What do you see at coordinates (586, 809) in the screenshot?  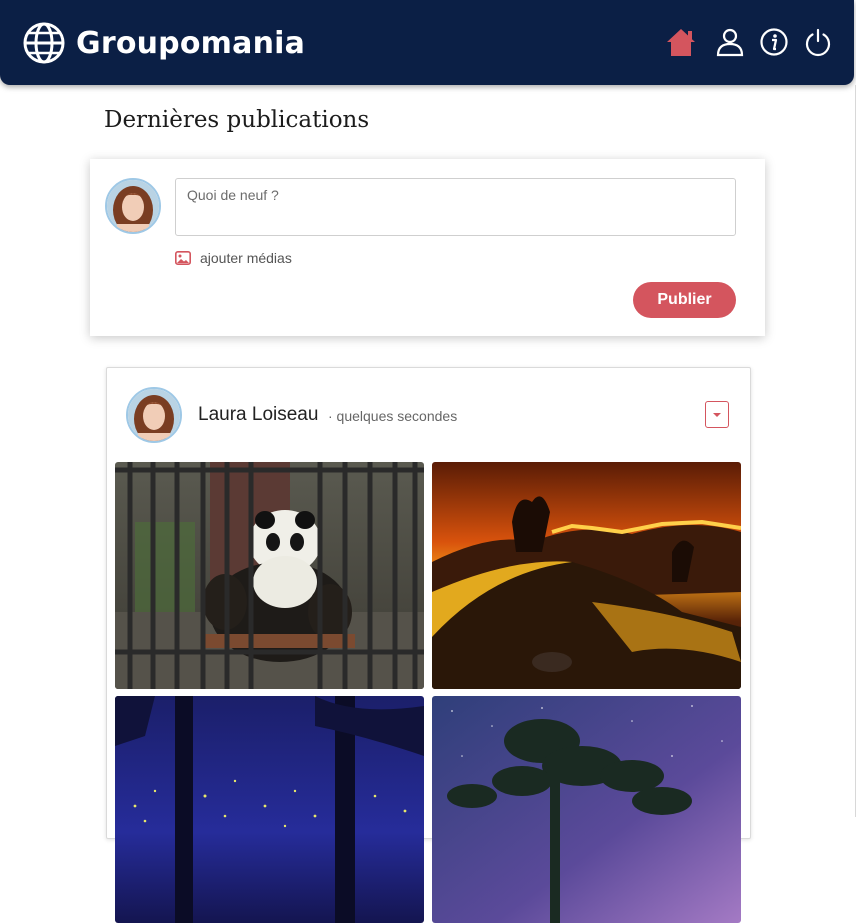 I see `post-image-starry-tree` at bounding box center [586, 809].